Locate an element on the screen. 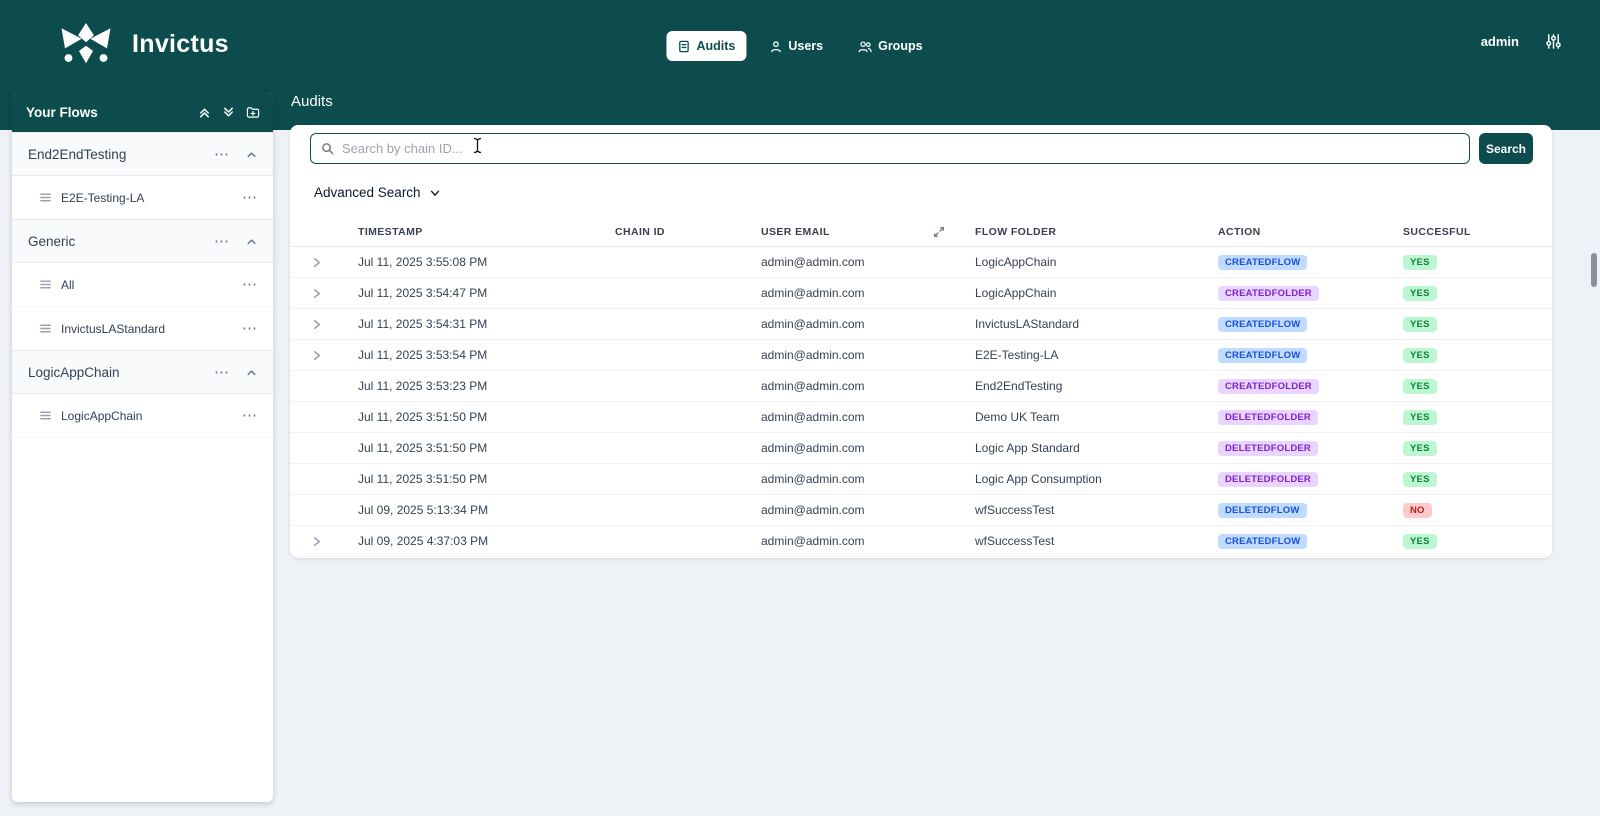 The height and width of the screenshot is (816, 1600). cell-flow-folder: Logic App Standard is located at coordinates (1027, 448).